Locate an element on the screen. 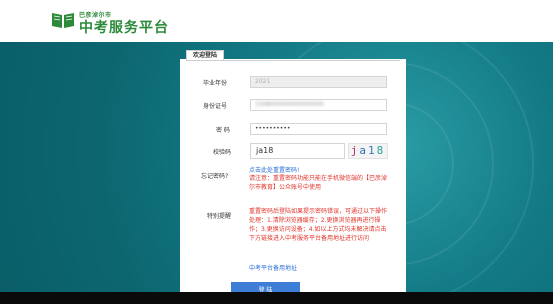 This screenshot has width=553, height=304. reset-password-note: 请注意：重置密码功能只能在手机微信端的【巴彦淖尔市教育】公众账号中使用 is located at coordinates (318, 183).